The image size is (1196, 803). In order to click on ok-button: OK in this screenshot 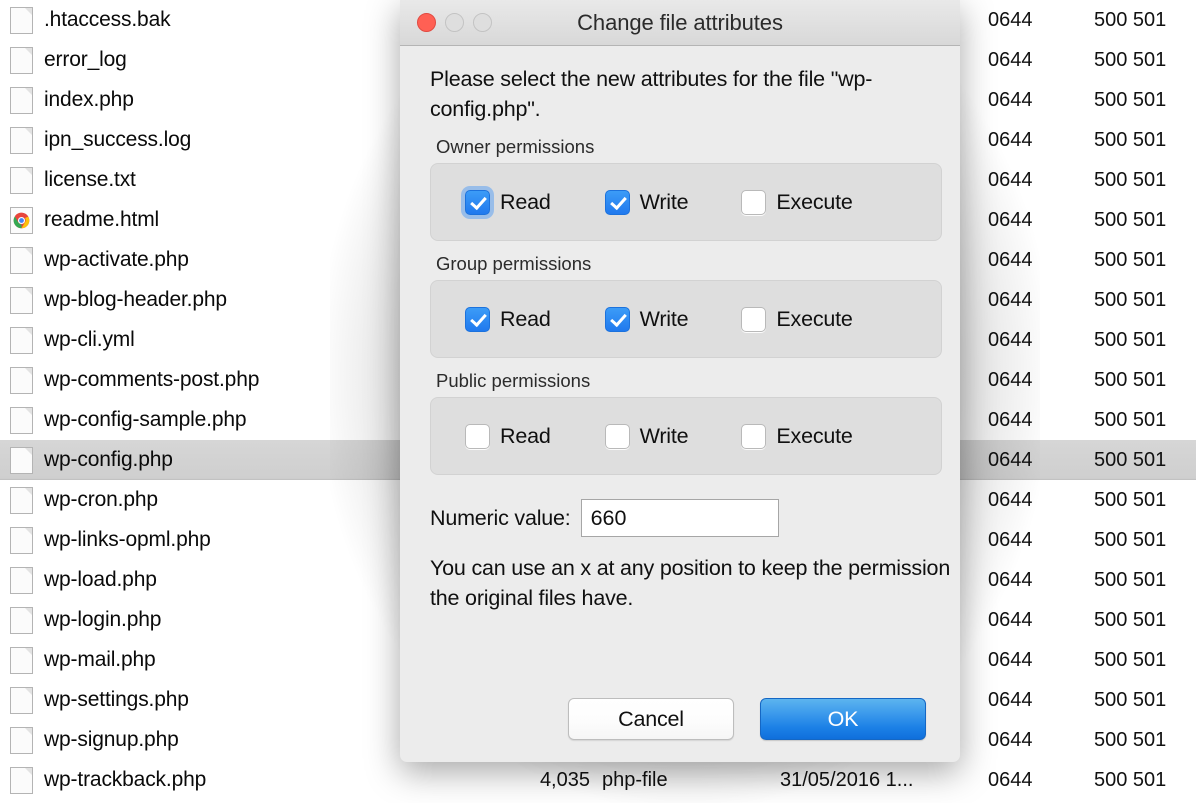, I will do `click(843, 719)`.